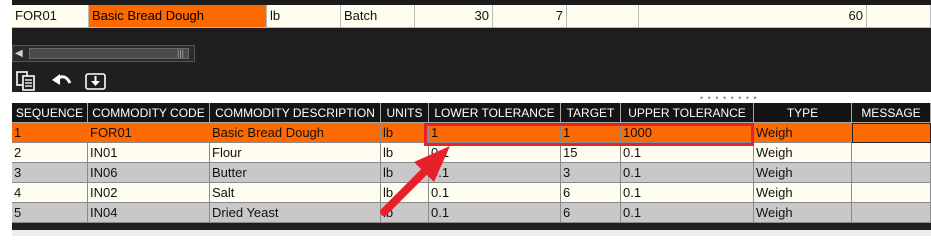 Image resolution: width=931 pixels, height=240 pixels. Describe the element at coordinates (471, 233) in the screenshot. I see `grid-footer` at that location.